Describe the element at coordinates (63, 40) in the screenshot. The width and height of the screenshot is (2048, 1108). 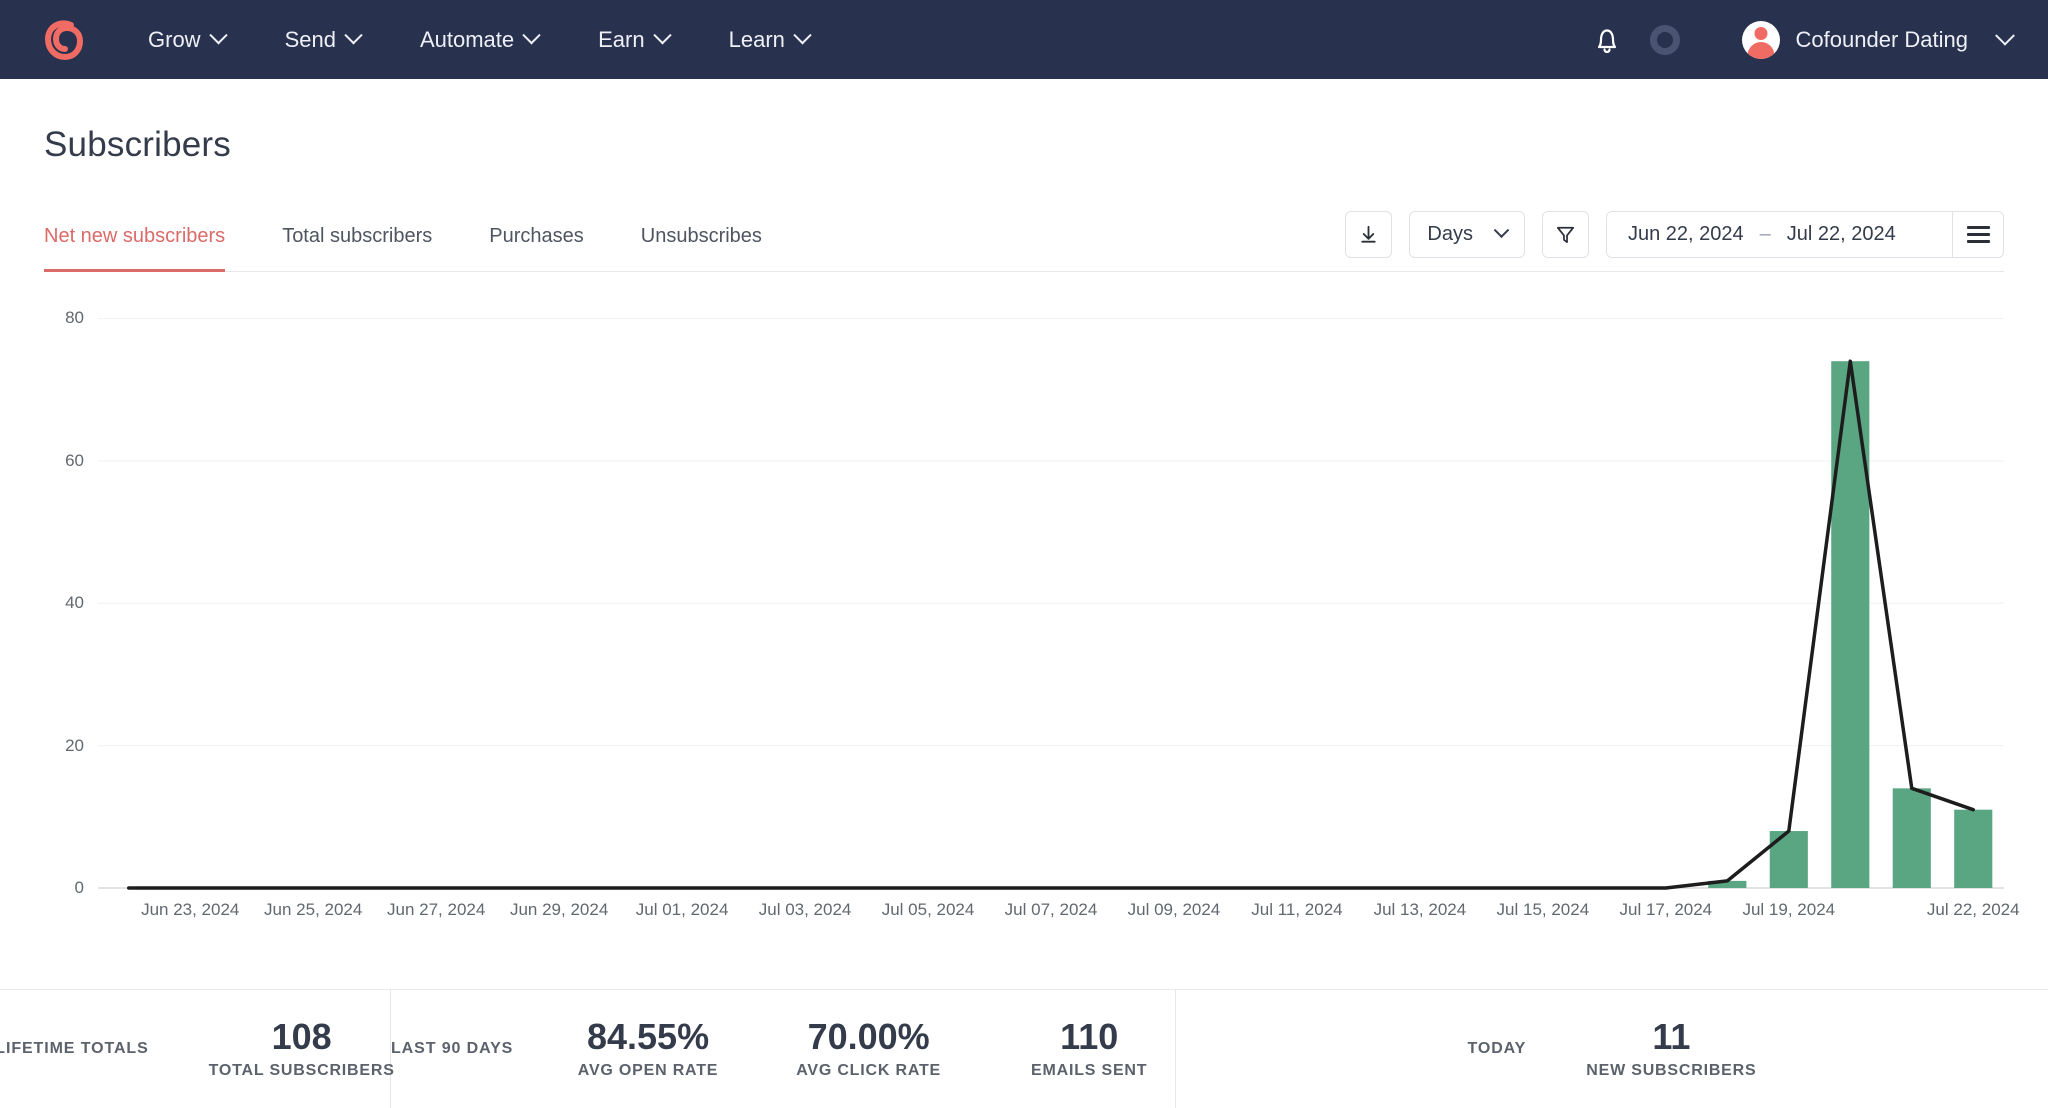
I see `convertkit-logo-icon` at that location.